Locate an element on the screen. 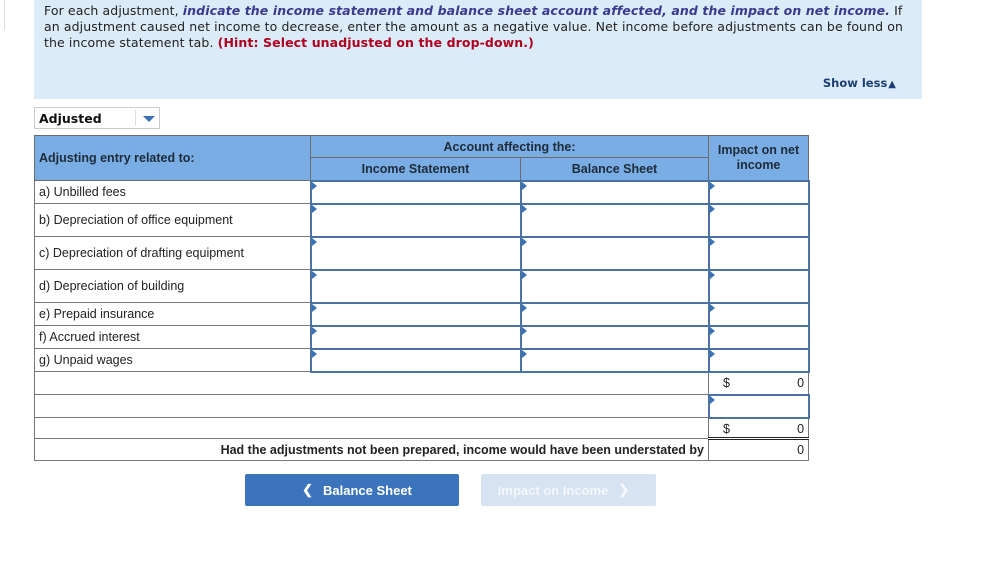  adjusted-dropdown: Adjusted is located at coordinates (97, 118).